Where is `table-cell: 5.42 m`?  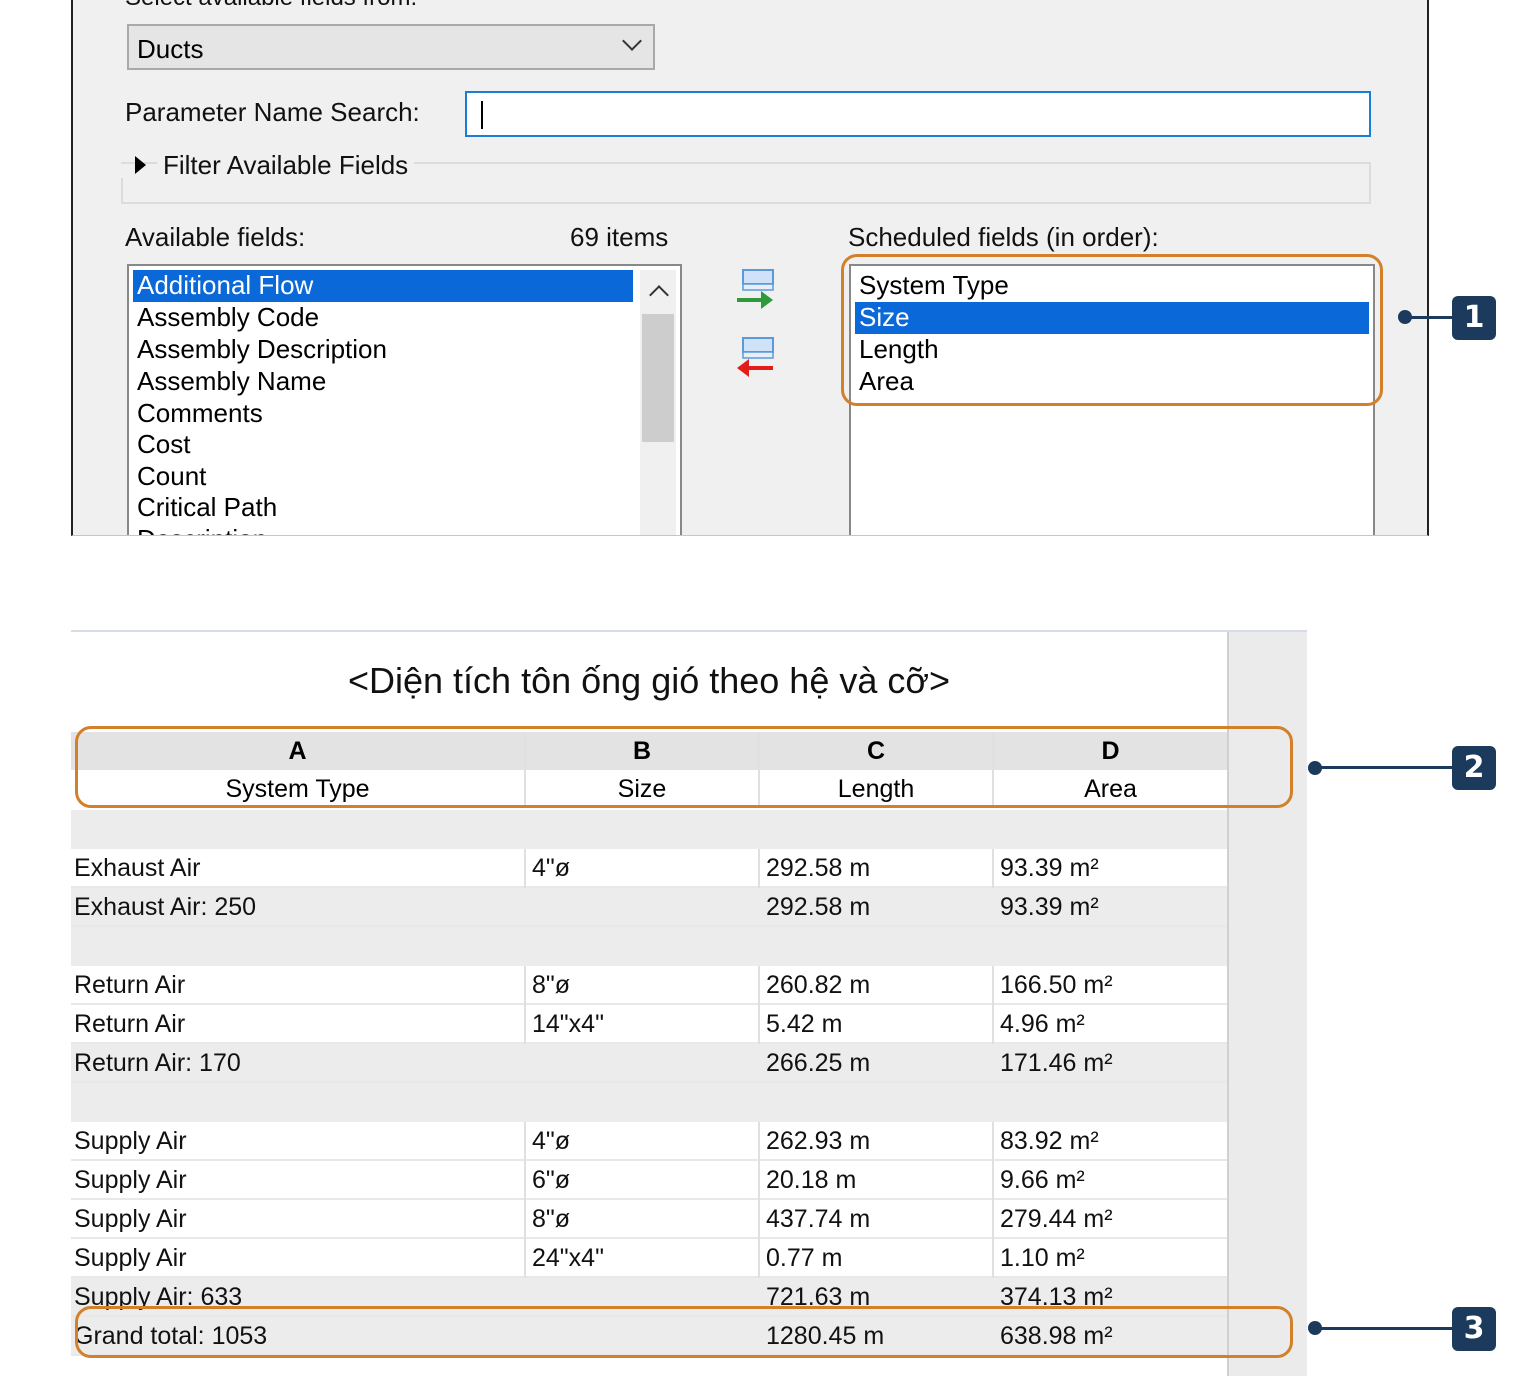 table-cell: 5.42 m is located at coordinates (804, 1024).